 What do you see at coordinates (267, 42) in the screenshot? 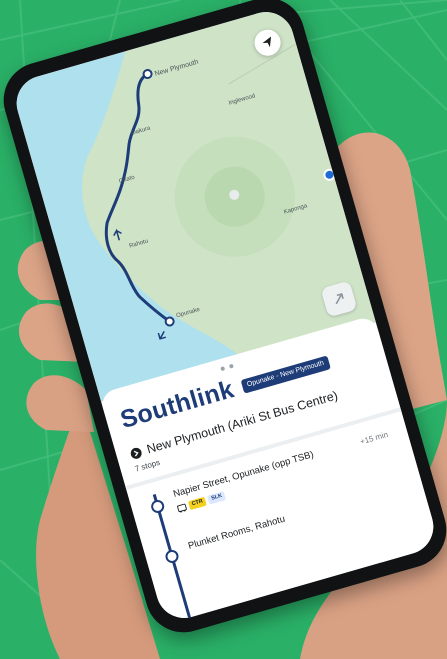
I see `navigation-arrow-icon` at bounding box center [267, 42].